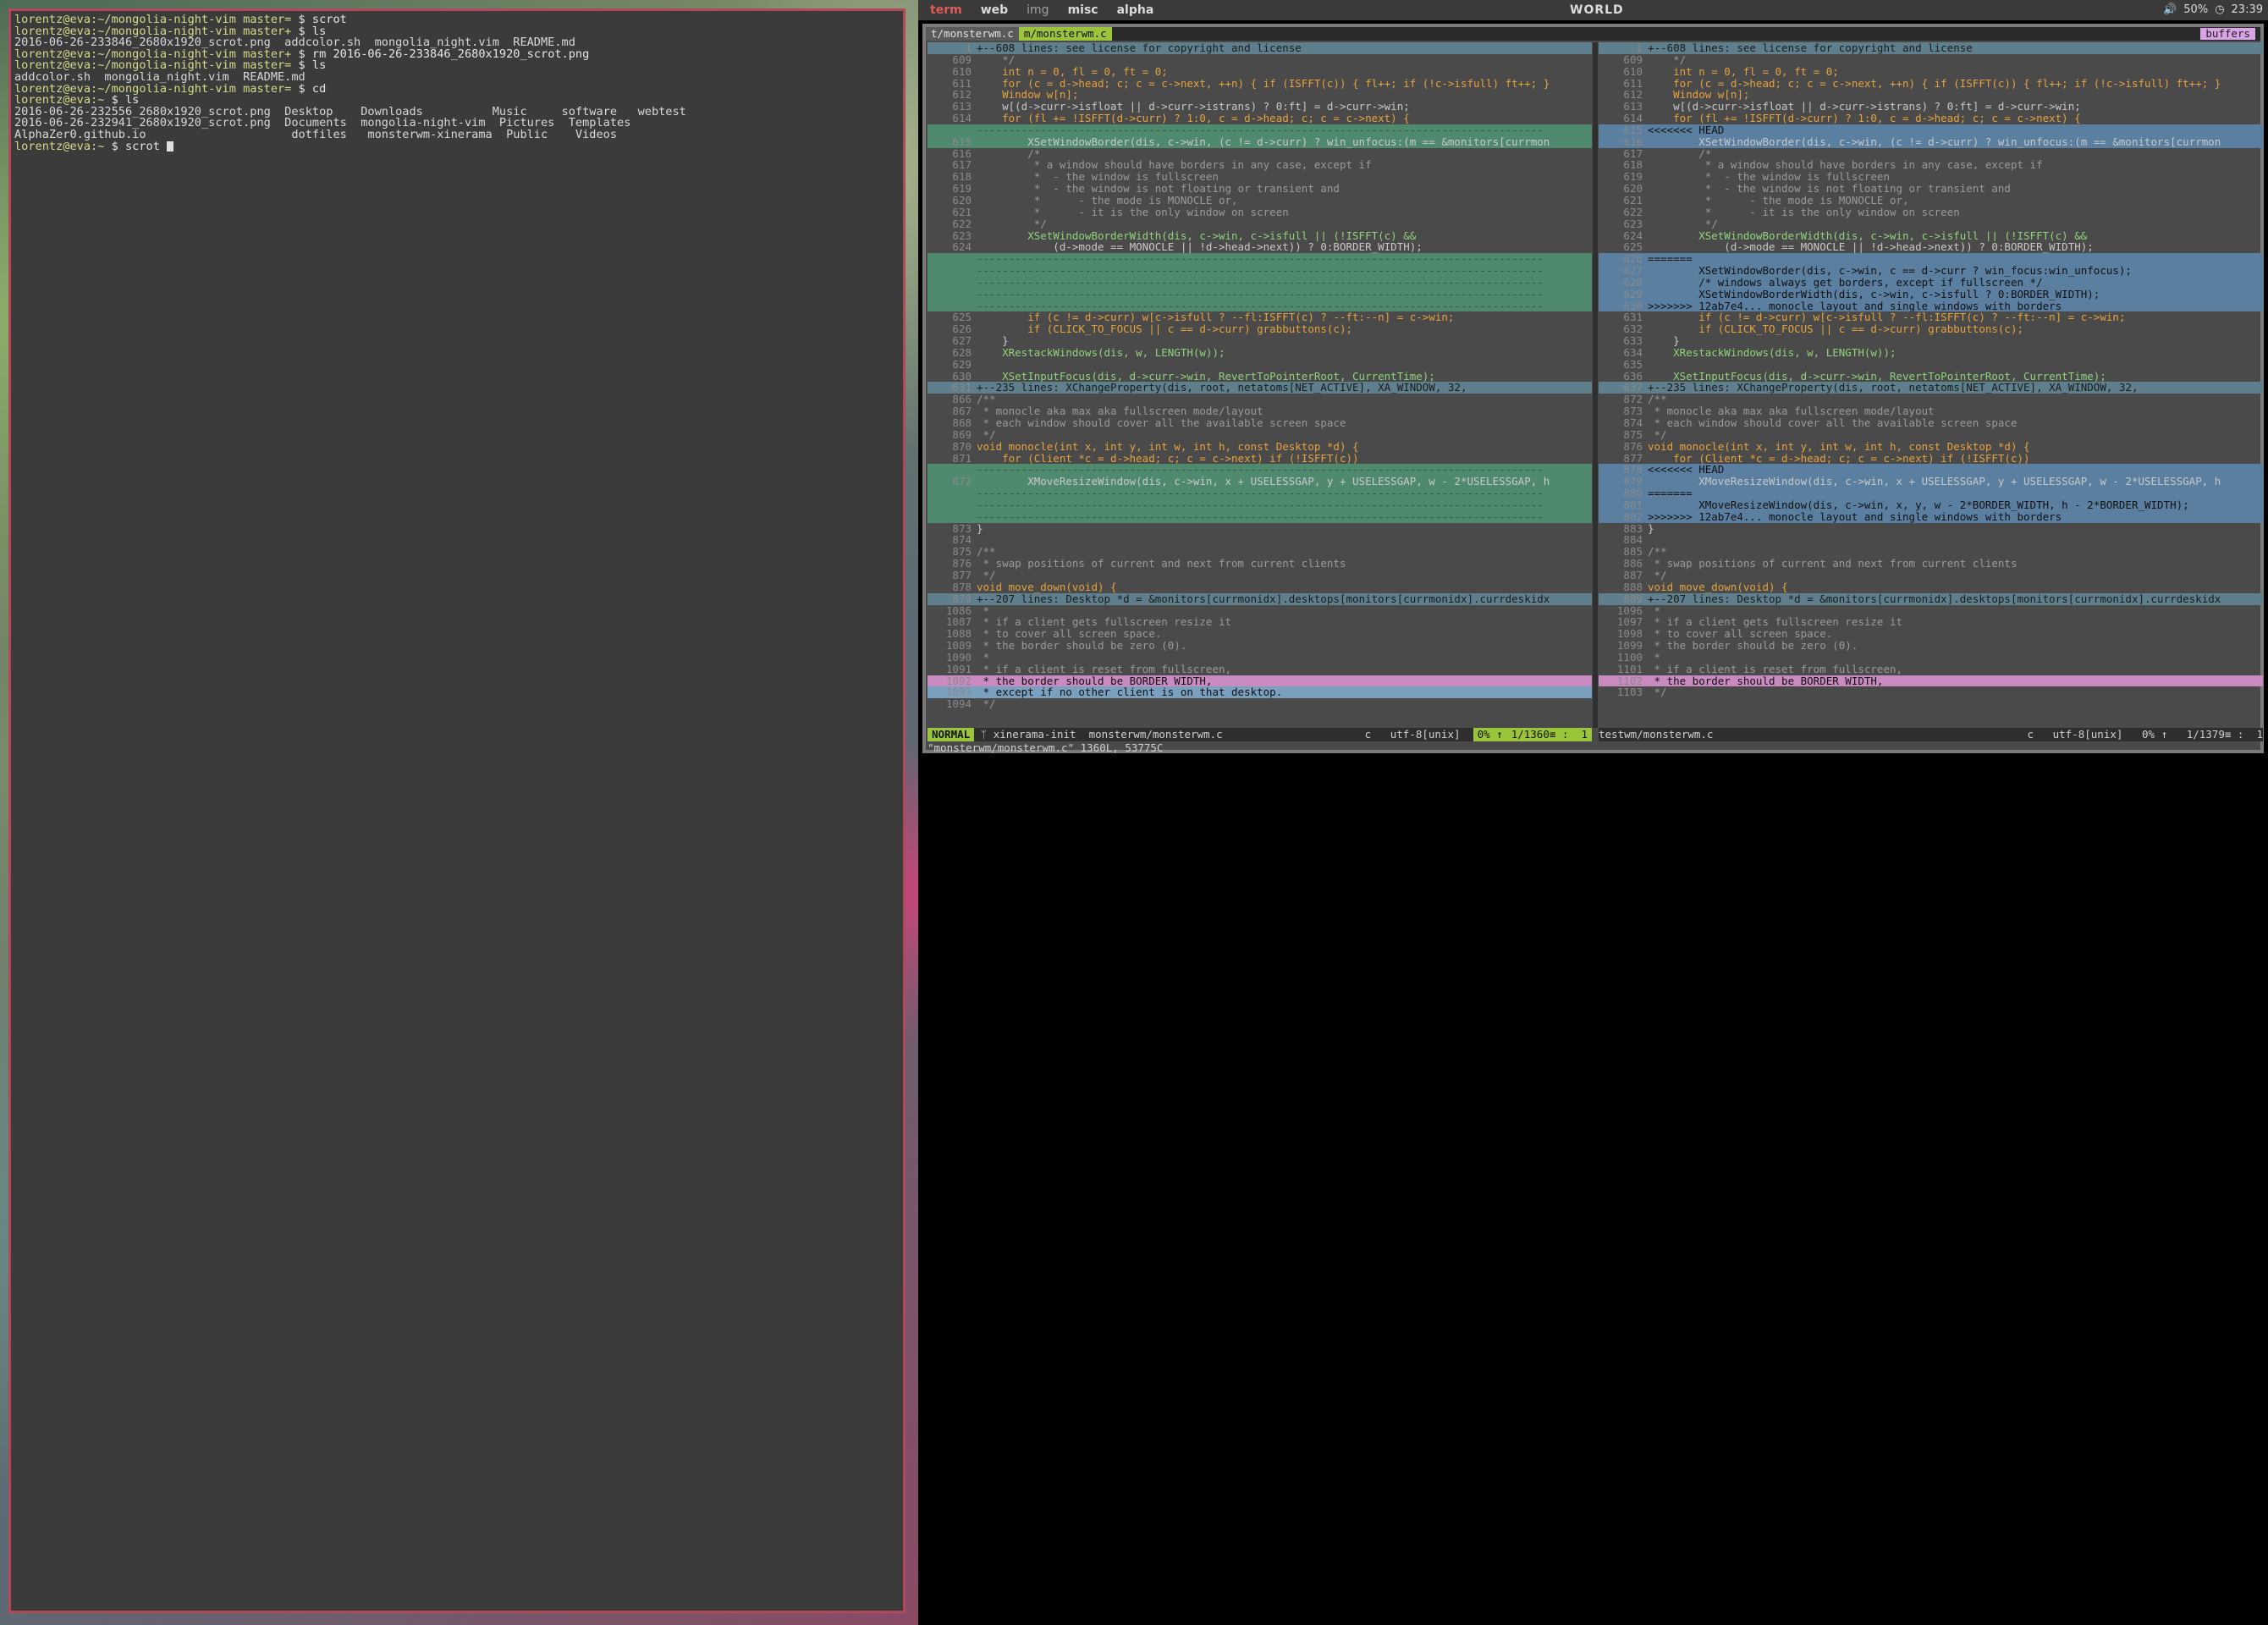 This screenshot has width=2268, height=1625. What do you see at coordinates (1260, 540) in the screenshot?
I see `code-line: 874` at bounding box center [1260, 540].